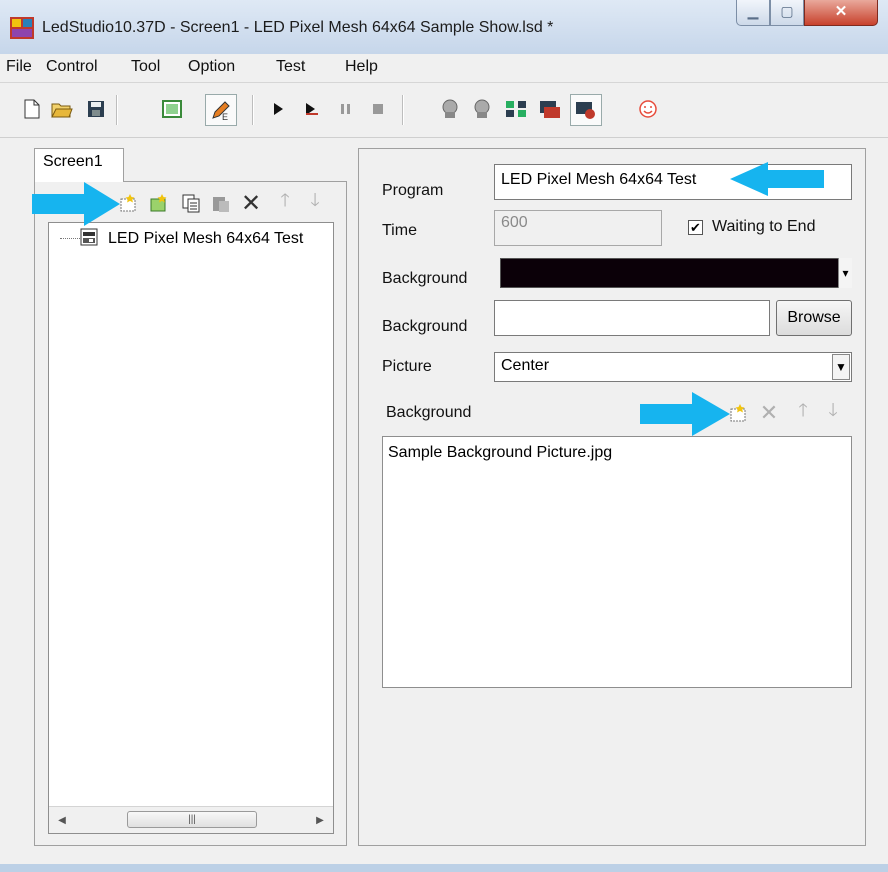  Describe the element at coordinates (145, 67) in the screenshot. I see `menu-tool: Tool` at that location.